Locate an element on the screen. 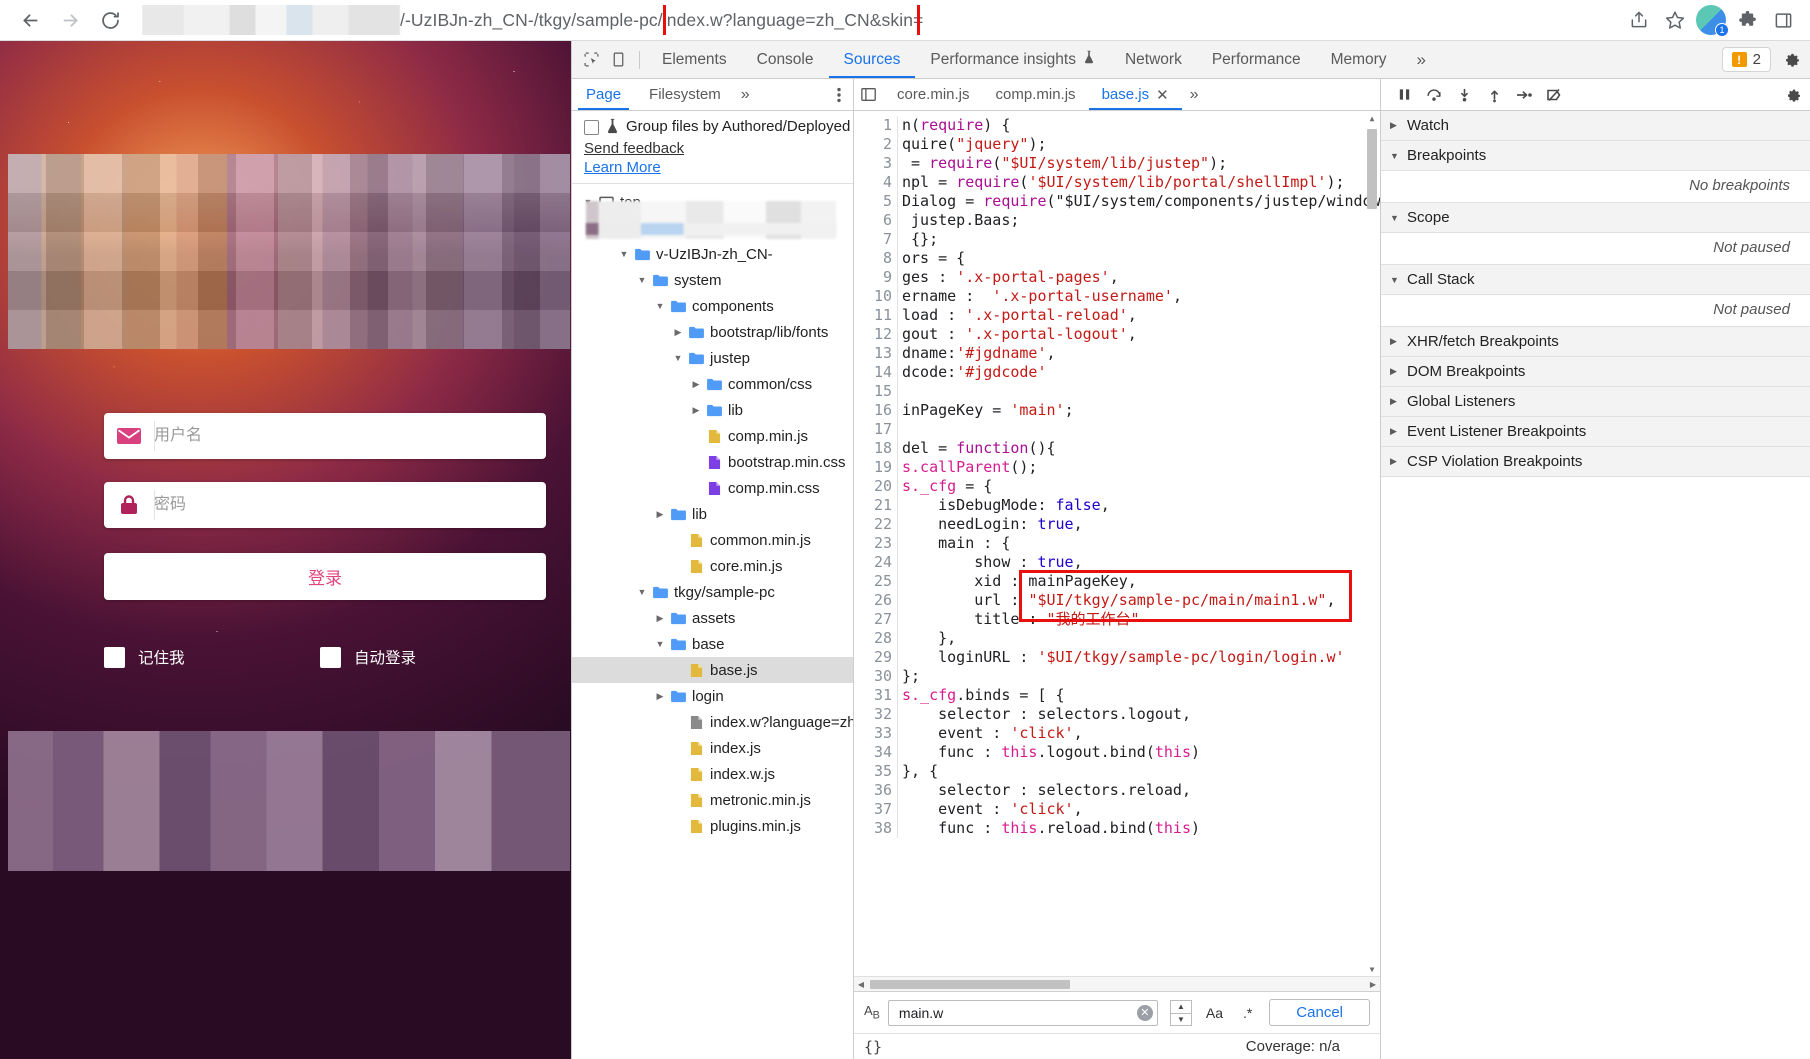  nav-tab-page: Page is located at coordinates (603, 94).